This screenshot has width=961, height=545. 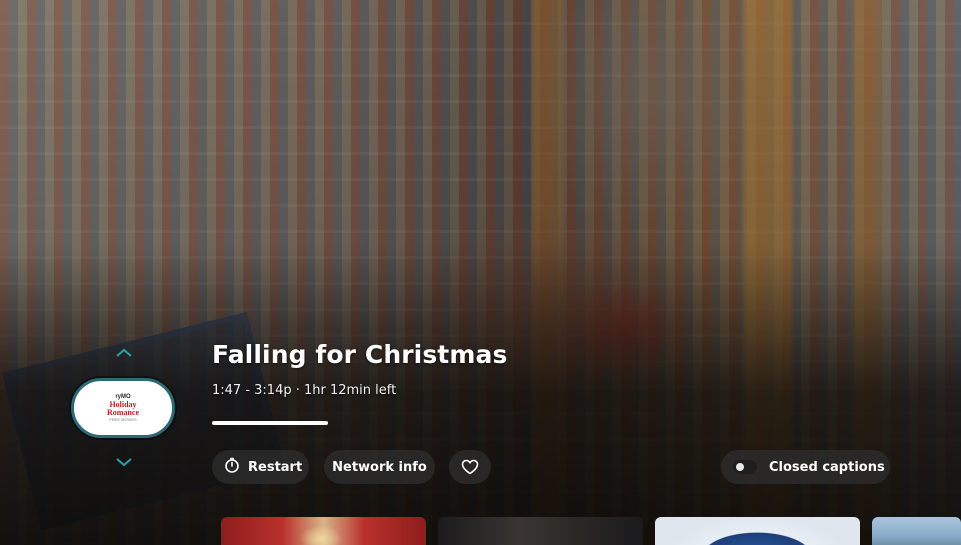 I want to click on chevron-up-icon, so click(x=124, y=352).